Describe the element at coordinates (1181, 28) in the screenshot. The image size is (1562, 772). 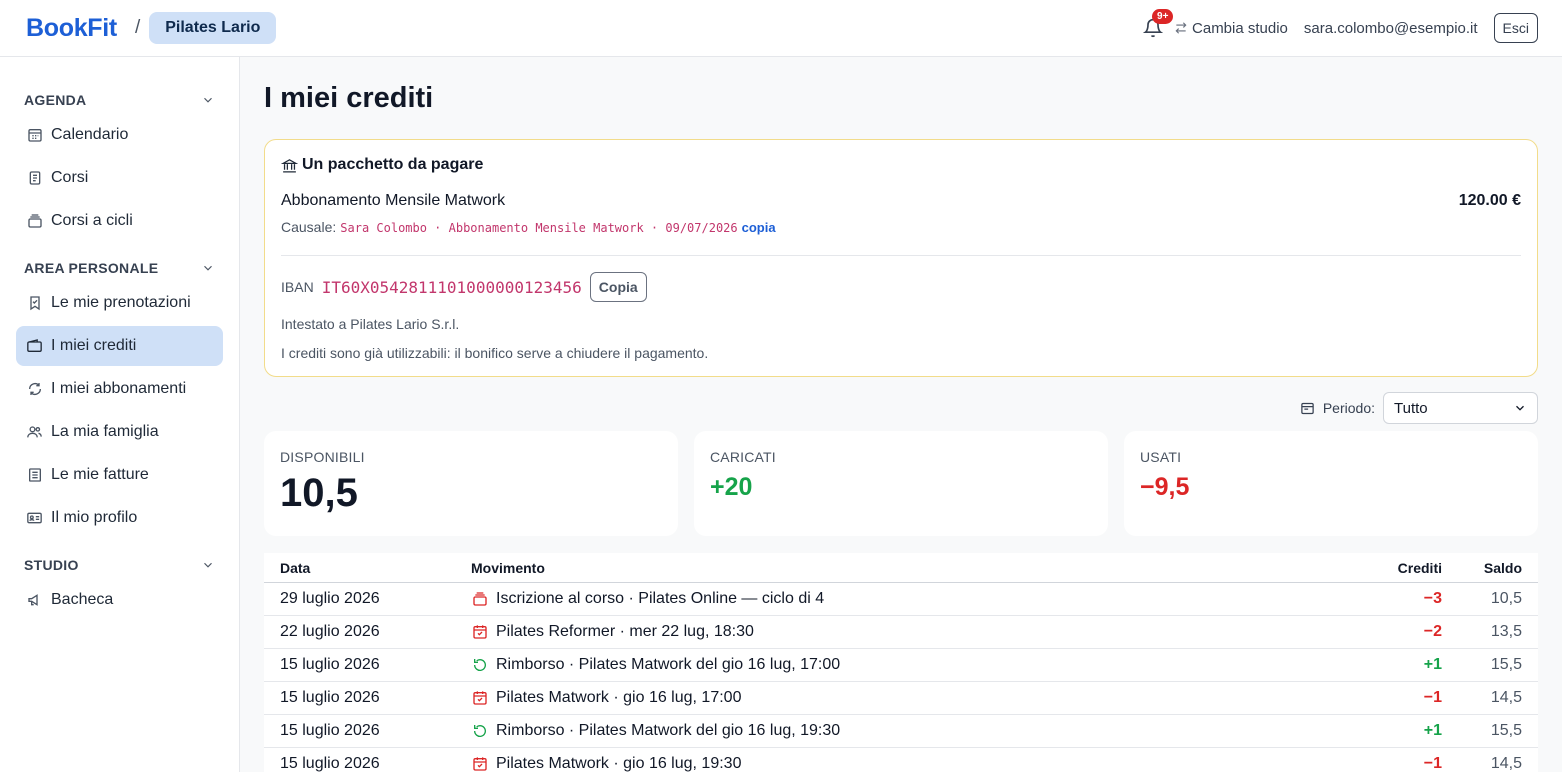
I see `swap-arrows-icon` at that location.